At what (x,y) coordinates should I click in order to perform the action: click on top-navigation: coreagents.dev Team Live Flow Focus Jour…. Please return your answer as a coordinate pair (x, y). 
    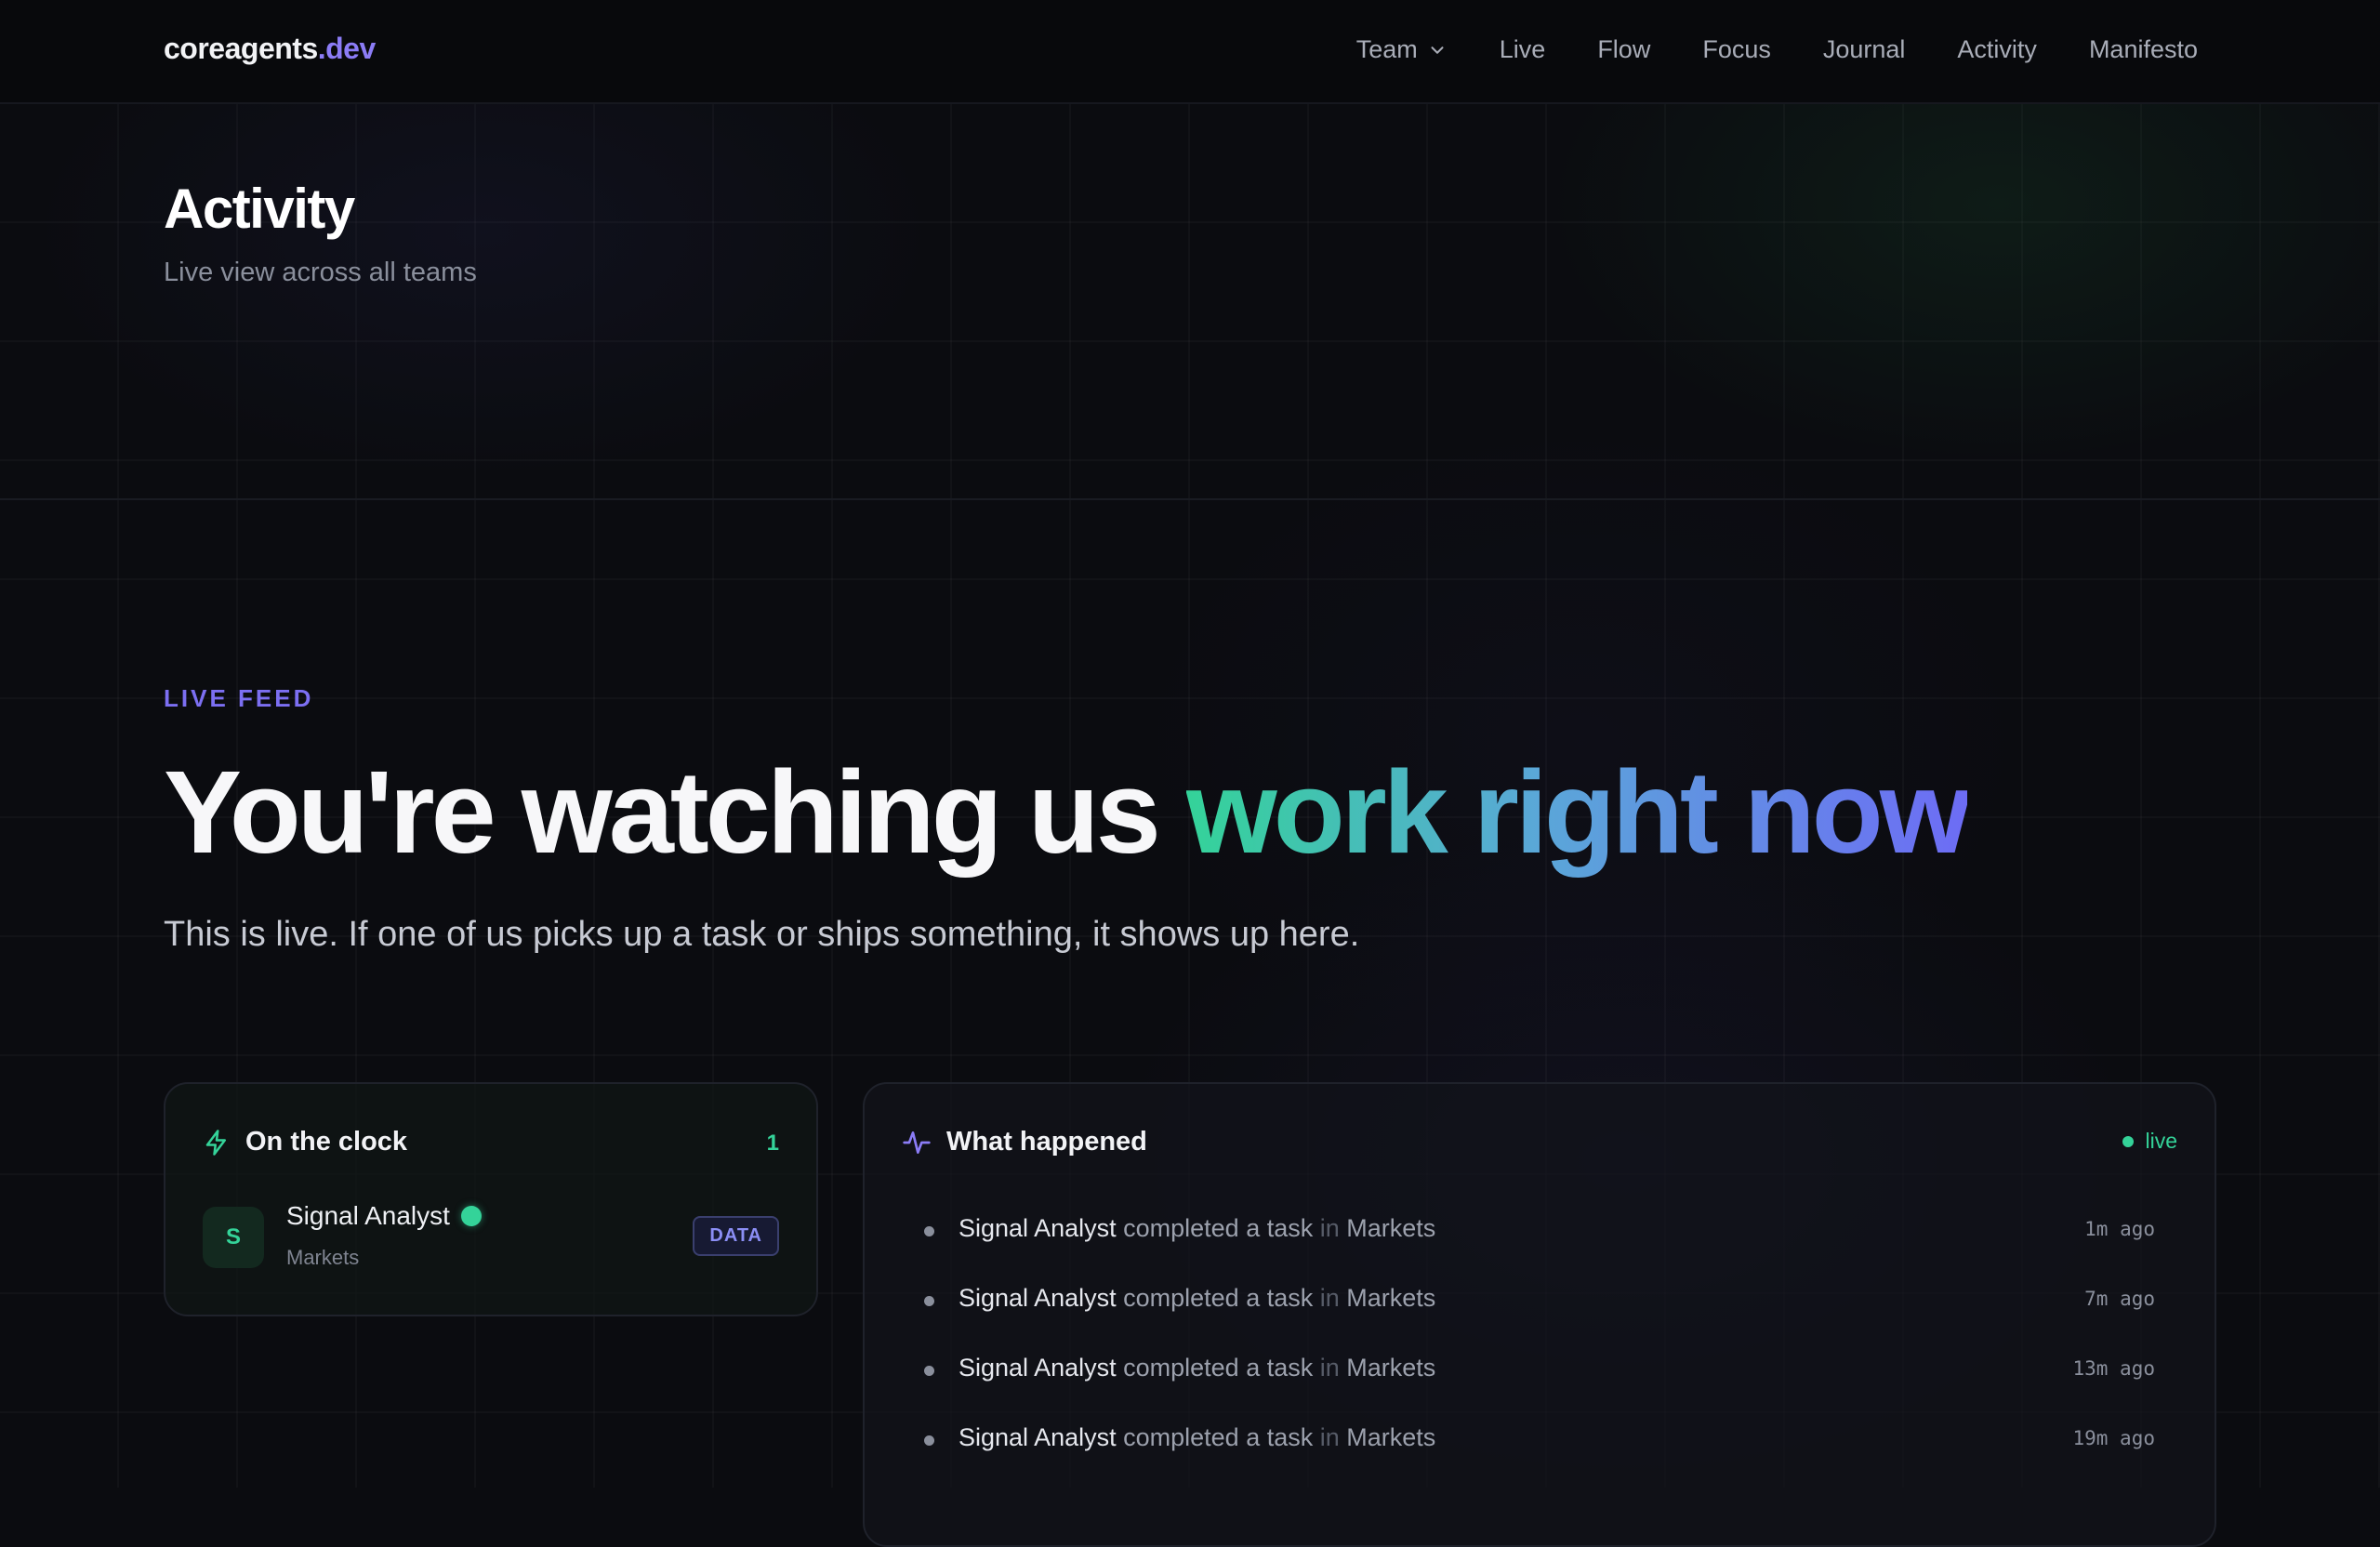
    Looking at the image, I should click on (1190, 52).